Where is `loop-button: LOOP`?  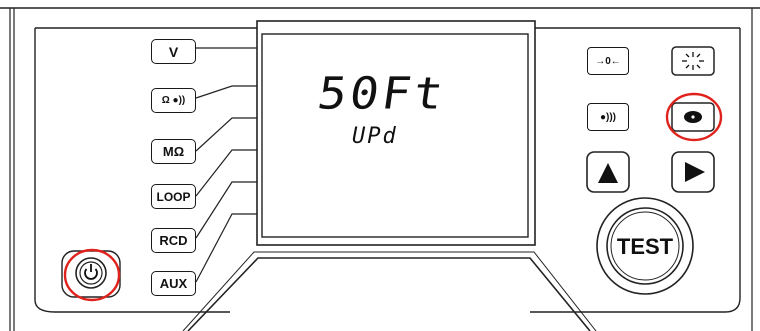
loop-button: LOOP is located at coordinates (173, 196).